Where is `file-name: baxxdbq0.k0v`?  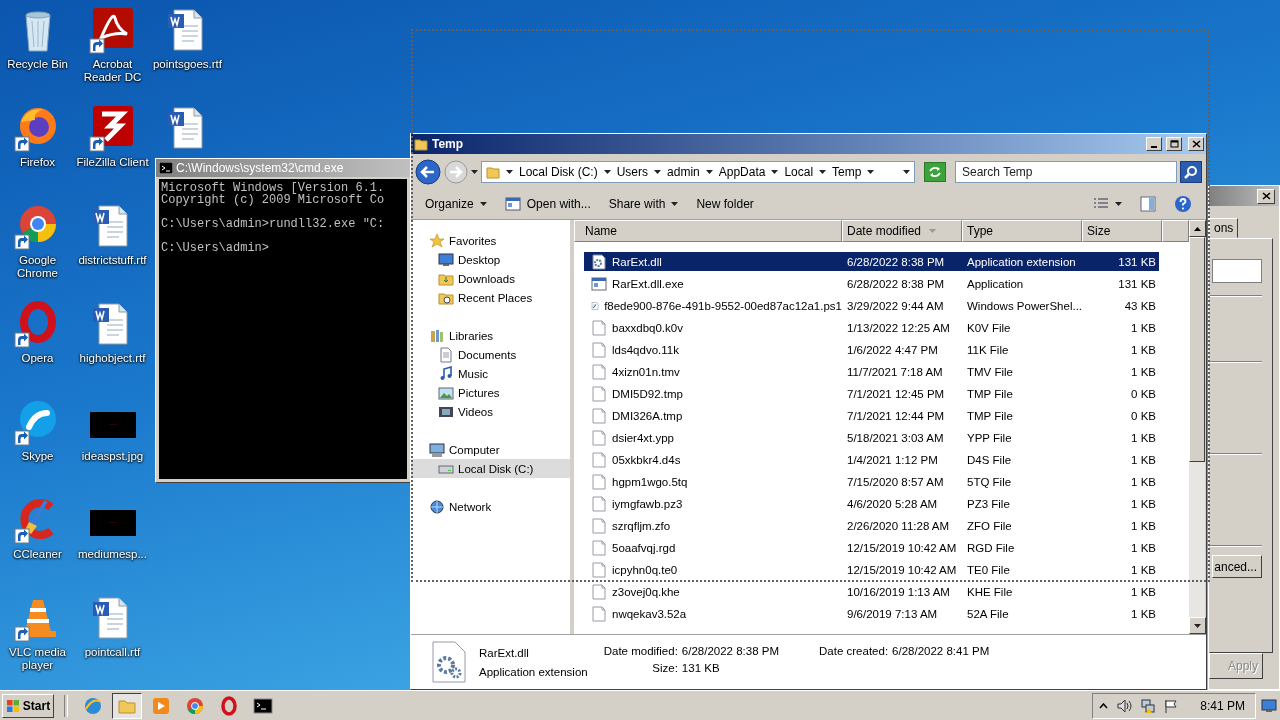 file-name: baxxdbq0.k0v is located at coordinates (647, 327).